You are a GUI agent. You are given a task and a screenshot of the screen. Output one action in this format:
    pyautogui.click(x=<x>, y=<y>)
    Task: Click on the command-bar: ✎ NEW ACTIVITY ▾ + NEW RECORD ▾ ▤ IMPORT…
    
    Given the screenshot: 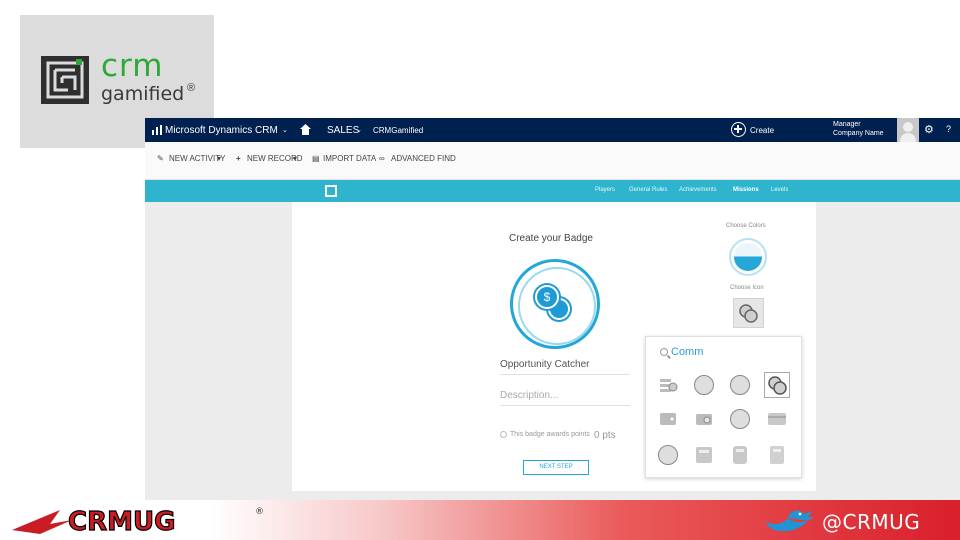 What is the action you would take?
    pyautogui.click(x=552, y=161)
    